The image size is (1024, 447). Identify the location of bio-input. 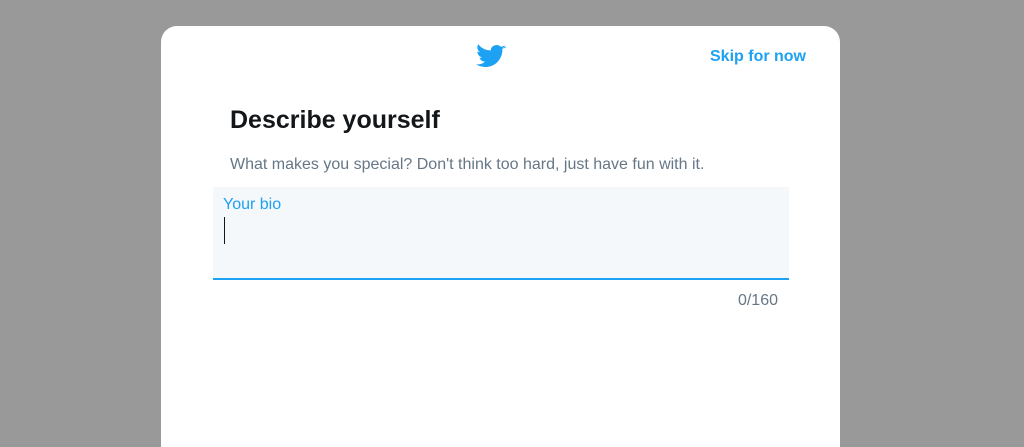
(501, 244).